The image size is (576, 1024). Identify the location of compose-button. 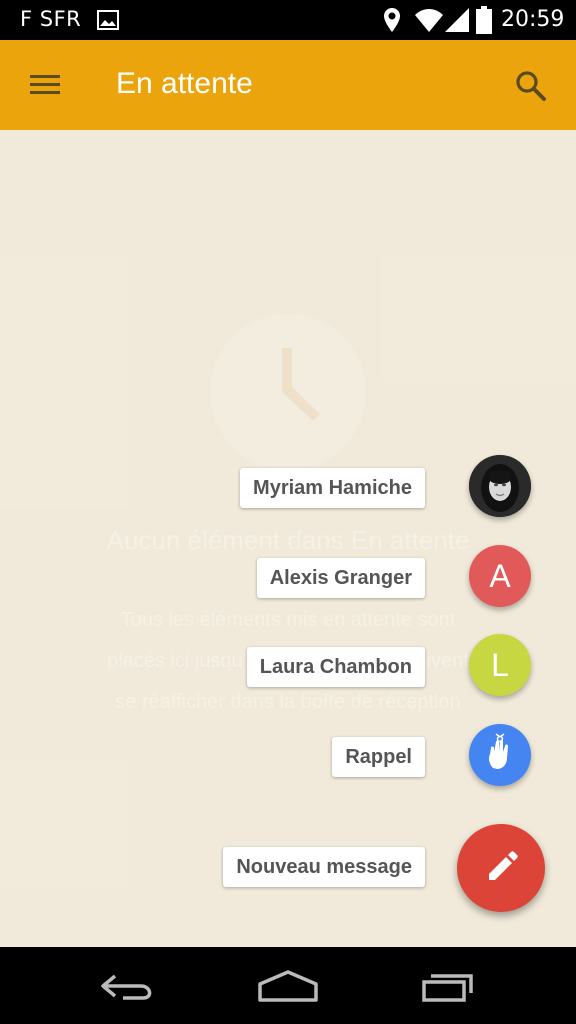
(501, 868).